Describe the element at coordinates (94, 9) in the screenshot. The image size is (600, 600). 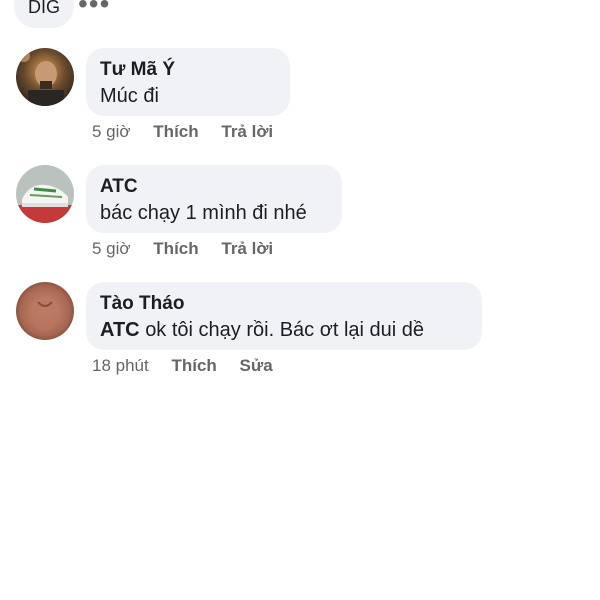
I see `more-options-icon: •••` at that location.